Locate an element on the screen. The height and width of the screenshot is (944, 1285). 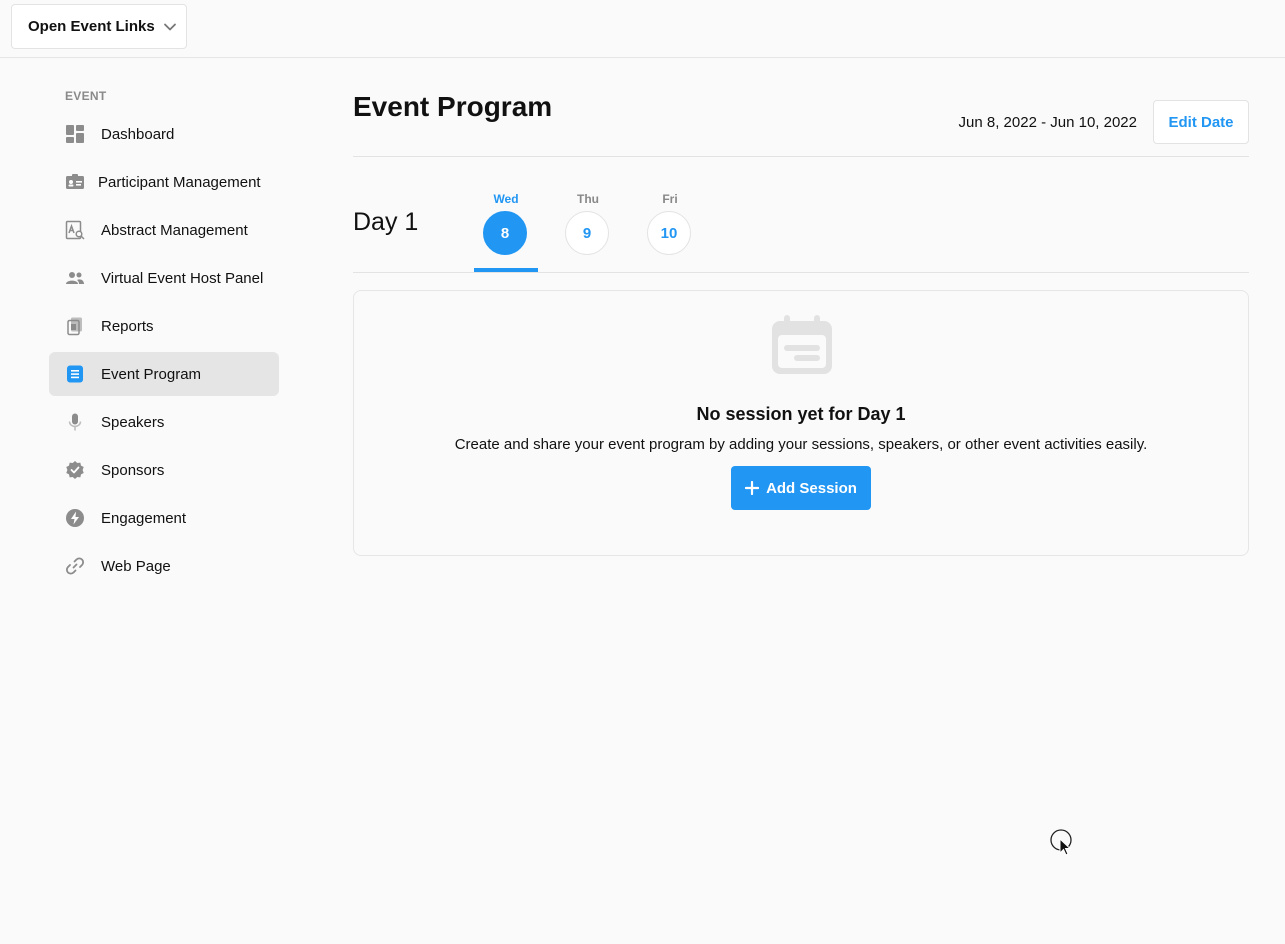
day-tab-date: 9 is located at coordinates (587, 233).